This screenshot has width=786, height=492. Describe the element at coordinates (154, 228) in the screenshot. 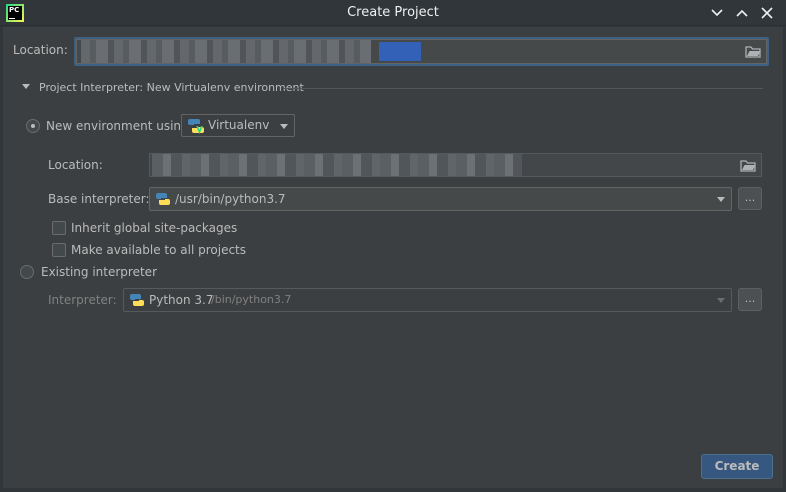

I see `inherit-packages-label: Inherit global site-packages` at that location.